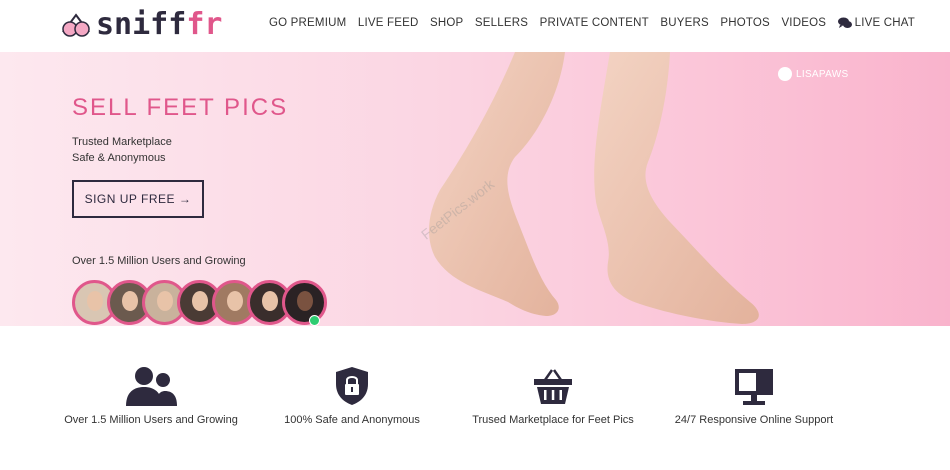 The image size is (950, 470). Describe the element at coordinates (138, 199) in the screenshot. I see `signup-free-button: SIGN UP FREE →` at that location.